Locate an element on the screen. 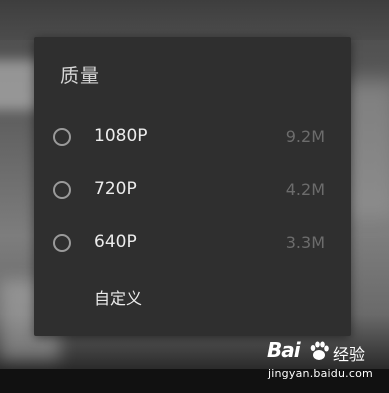 Image resolution: width=389 pixels, height=393 pixels. option-label: 720P is located at coordinates (115, 189).